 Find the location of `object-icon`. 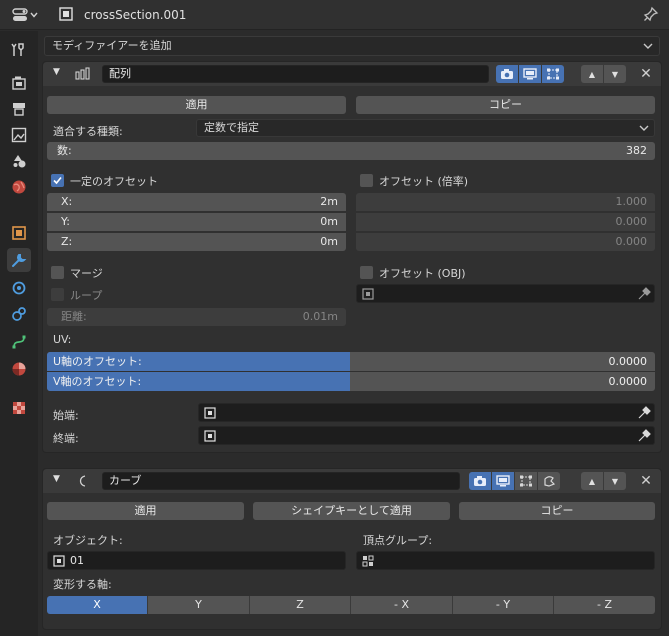

object-icon is located at coordinates (59, 561).